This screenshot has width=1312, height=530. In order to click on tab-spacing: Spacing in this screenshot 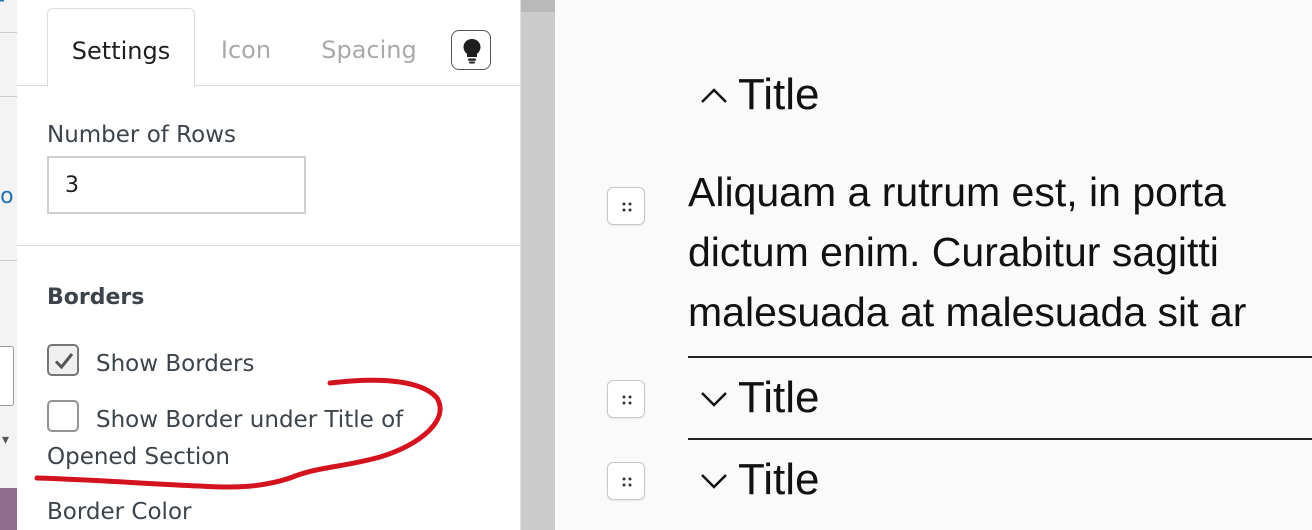, I will do `click(369, 47)`.